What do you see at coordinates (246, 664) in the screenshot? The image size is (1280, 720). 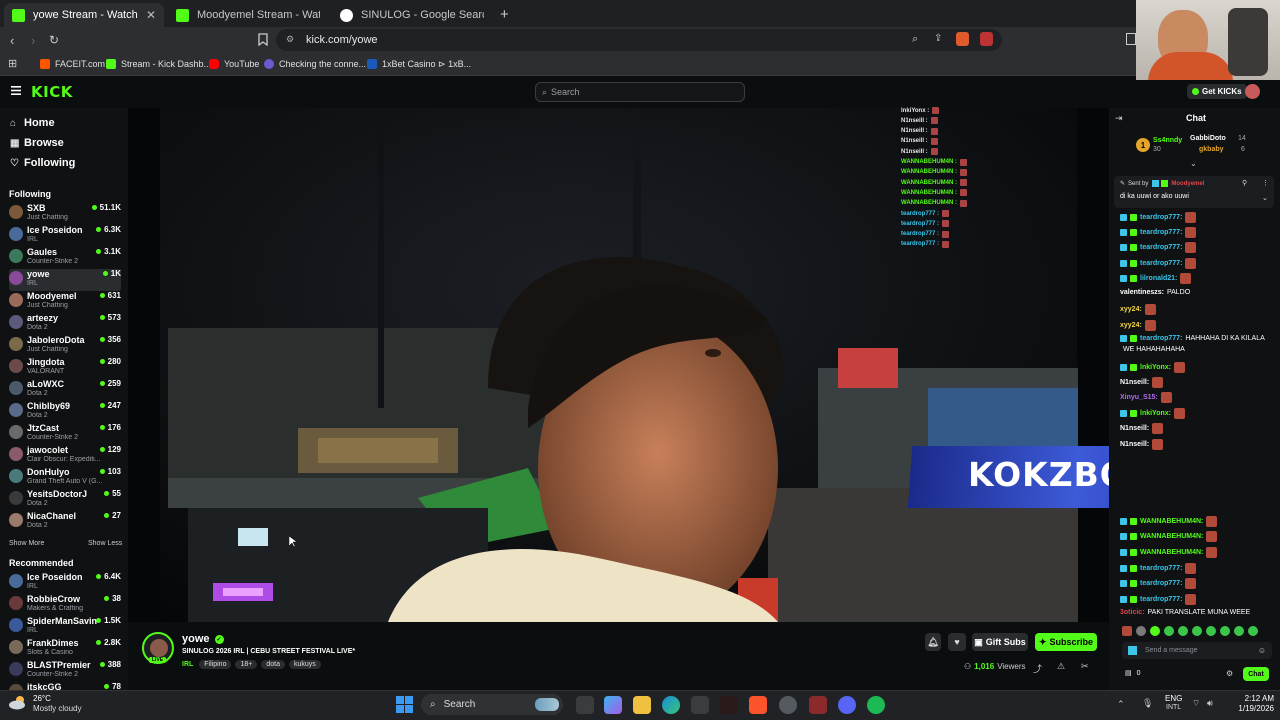 I see `tag-chip: 18+` at bounding box center [246, 664].